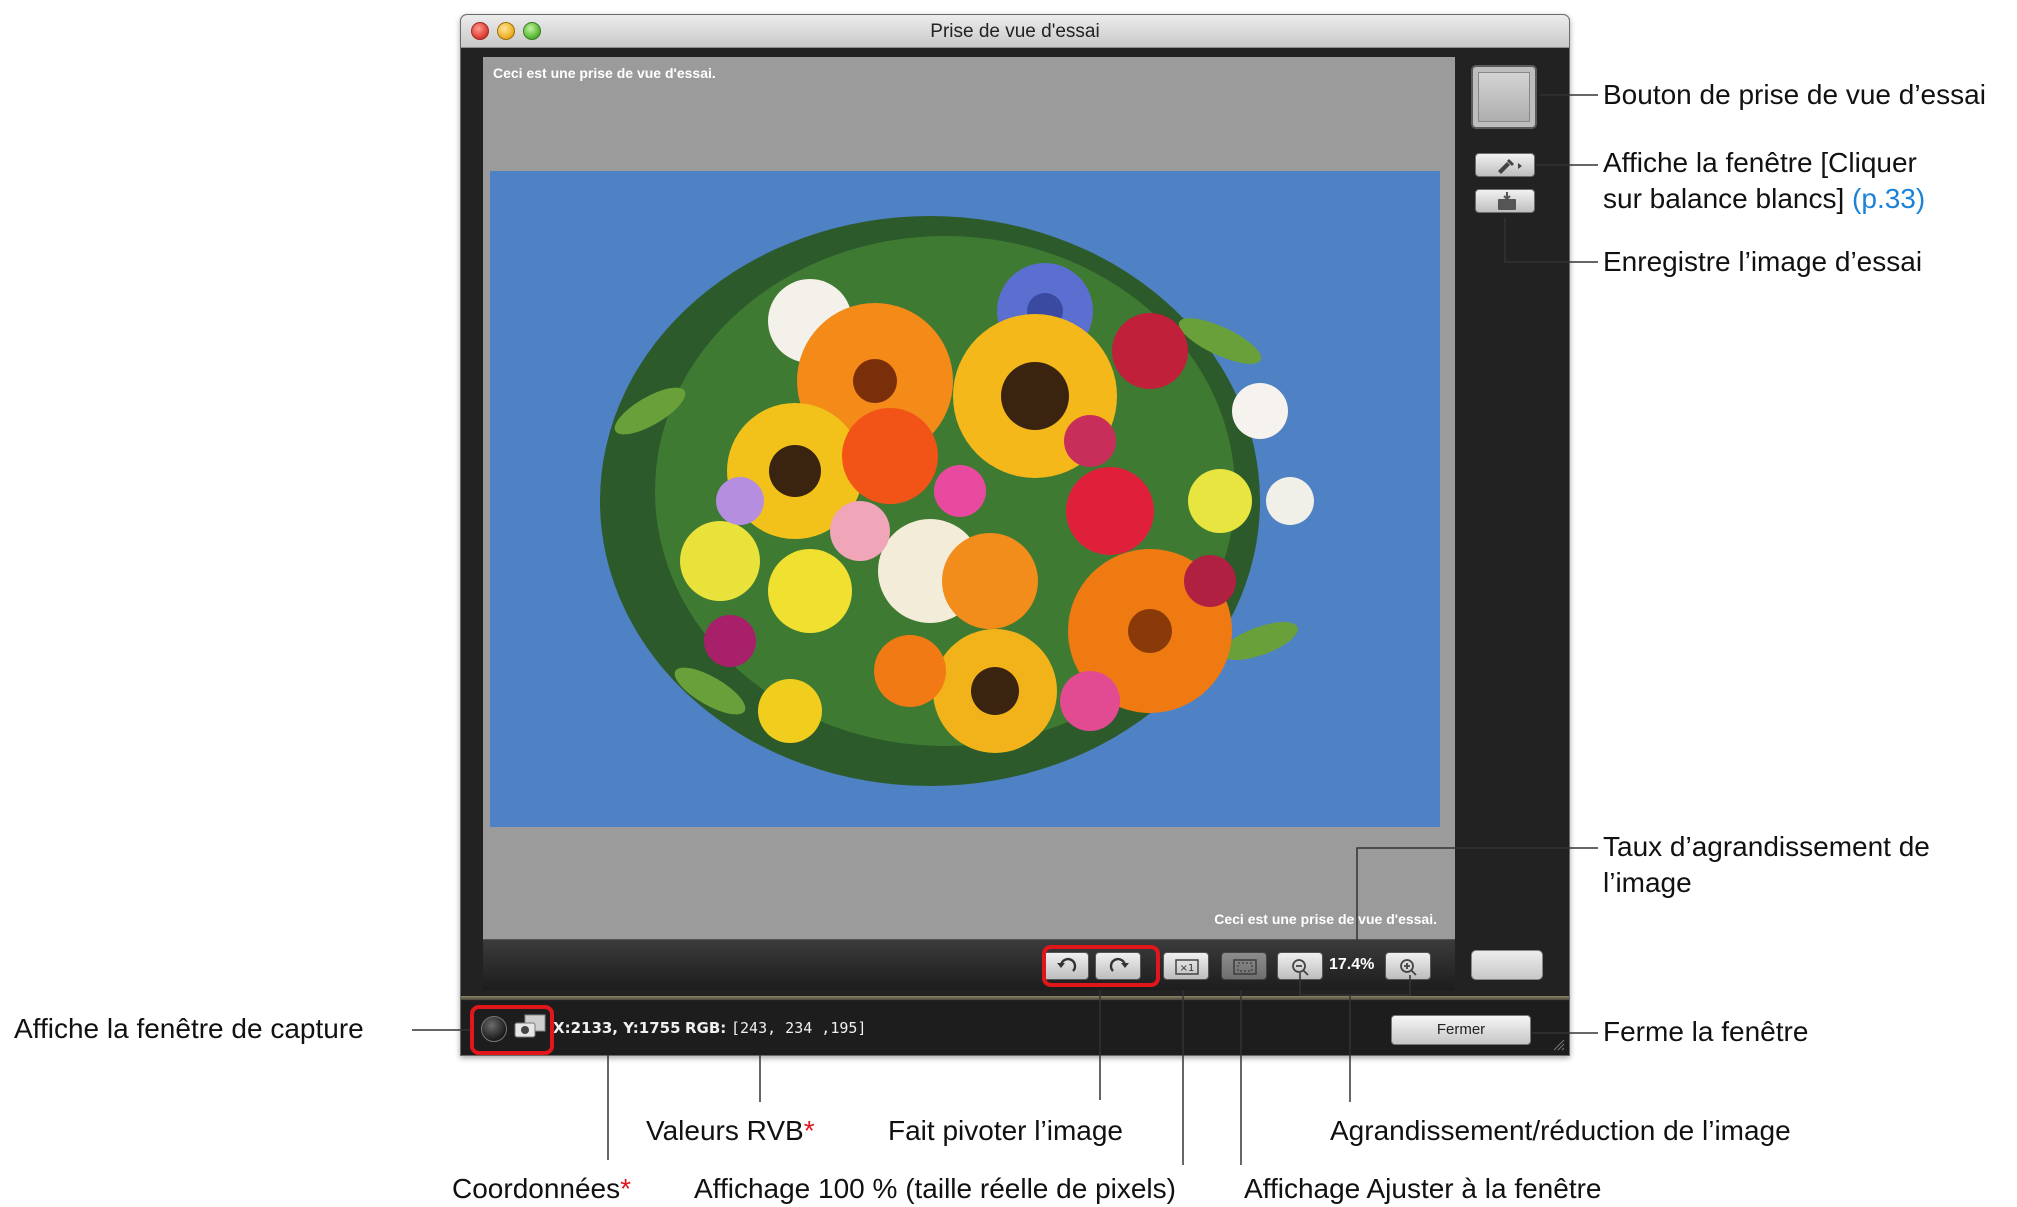 This screenshot has width=2017, height=1207. I want to click on annotation-wb-line1: Affiche la fenêtre [Cliquer, so click(1760, 162).